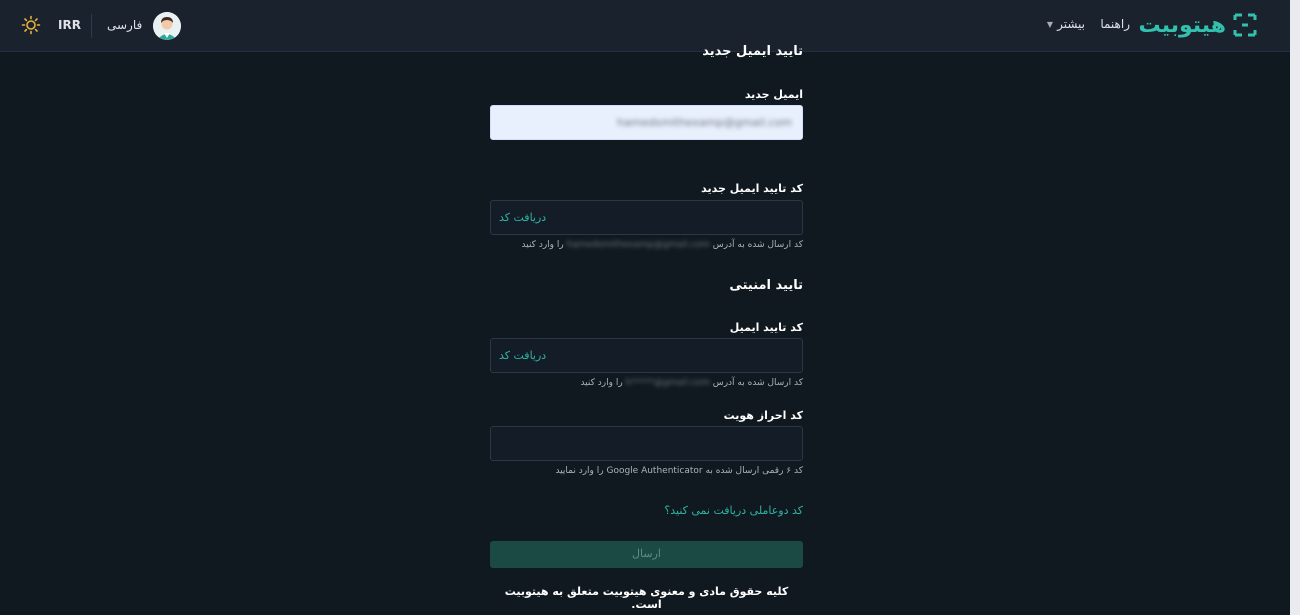 Image resolution: width=1300 pixels, height=615 pixels. Describe the element at coordinates (522, 217) in the screenshot. I see `get-code-button-new-email: دریافت کد` at that location.